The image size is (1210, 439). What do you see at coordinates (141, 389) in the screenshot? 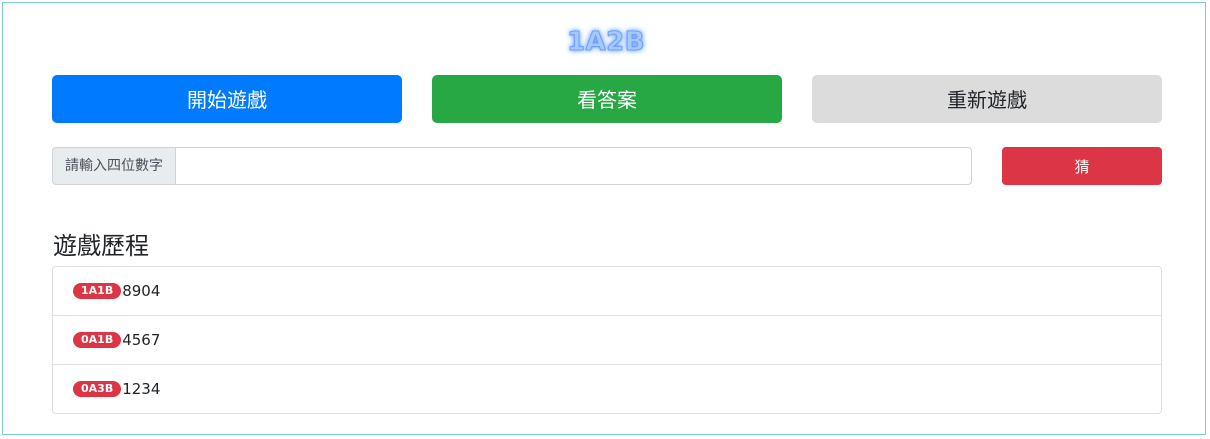
I see `guess-number: 1234` at bounding box center [141, 389].